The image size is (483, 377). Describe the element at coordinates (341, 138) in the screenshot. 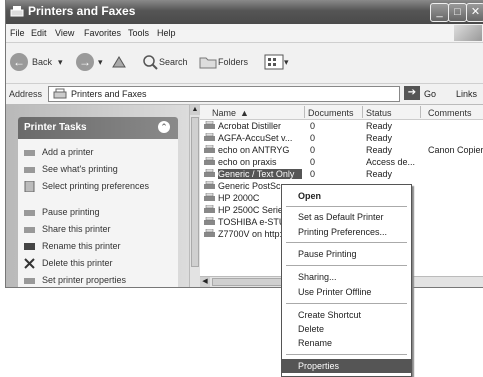

I see `printer-row: AGFA-AccuSet v... 0 Ready` at that location.